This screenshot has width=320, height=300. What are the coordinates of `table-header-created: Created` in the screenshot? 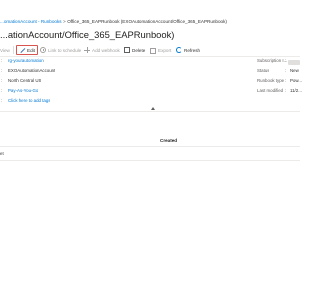 It's located at (168, 141).